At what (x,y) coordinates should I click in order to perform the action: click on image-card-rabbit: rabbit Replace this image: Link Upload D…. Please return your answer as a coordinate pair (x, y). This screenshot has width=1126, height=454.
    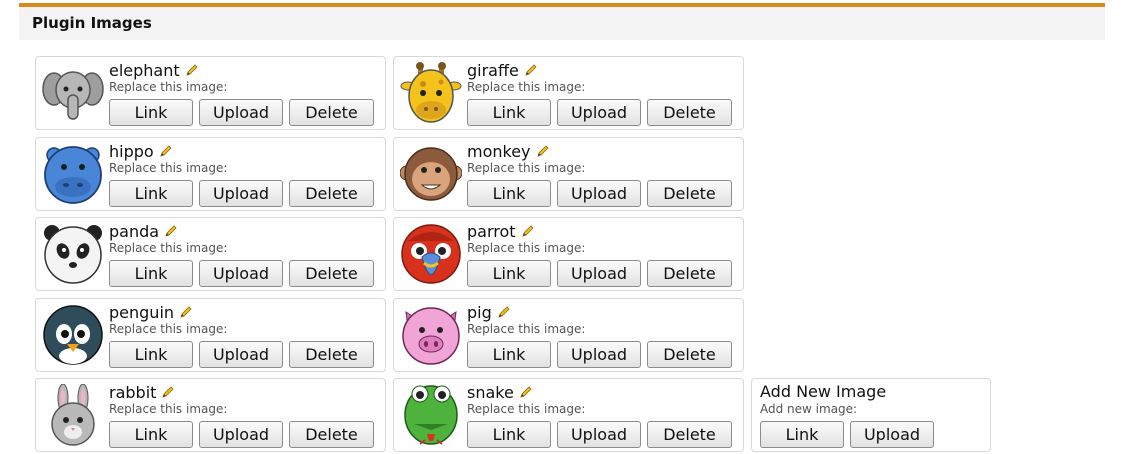
    Looking at the image, I should click on (210, 415).